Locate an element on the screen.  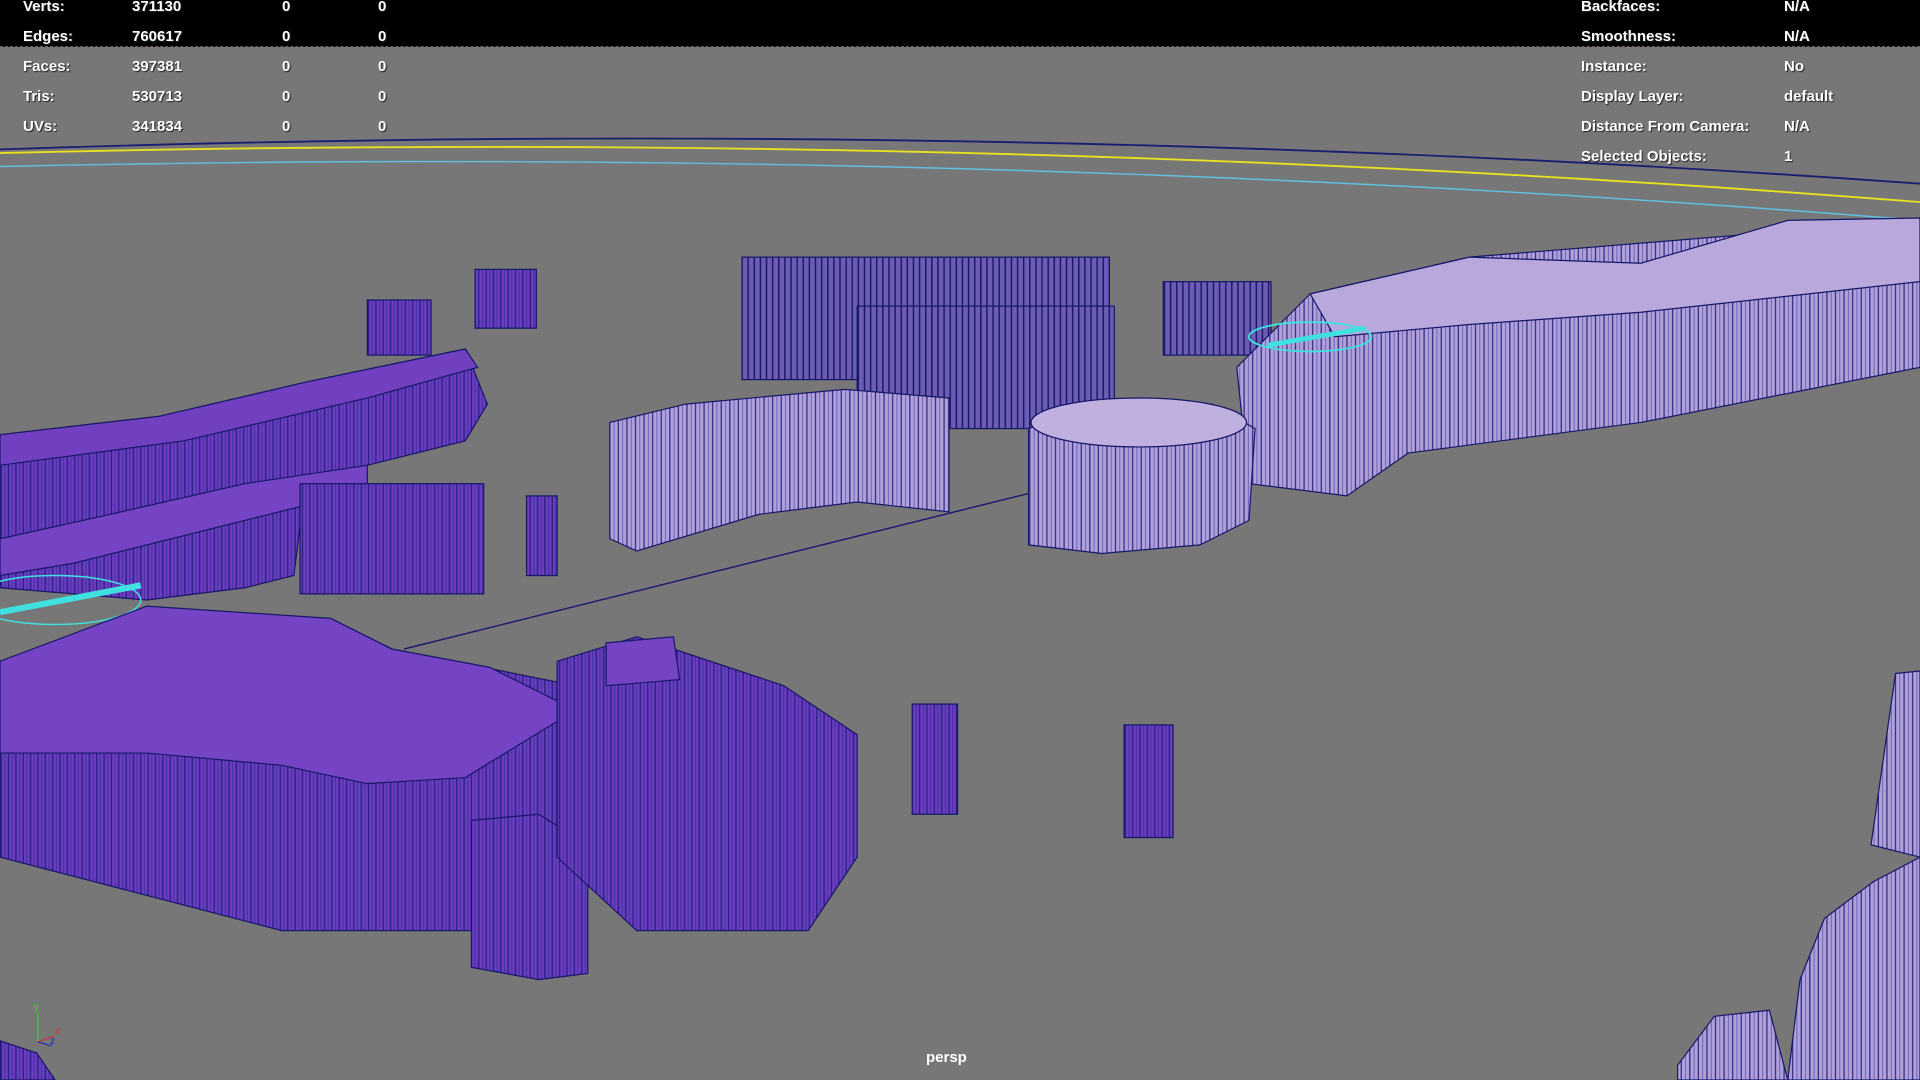
axis-y-label: y is located at coordinates (36, 1007).